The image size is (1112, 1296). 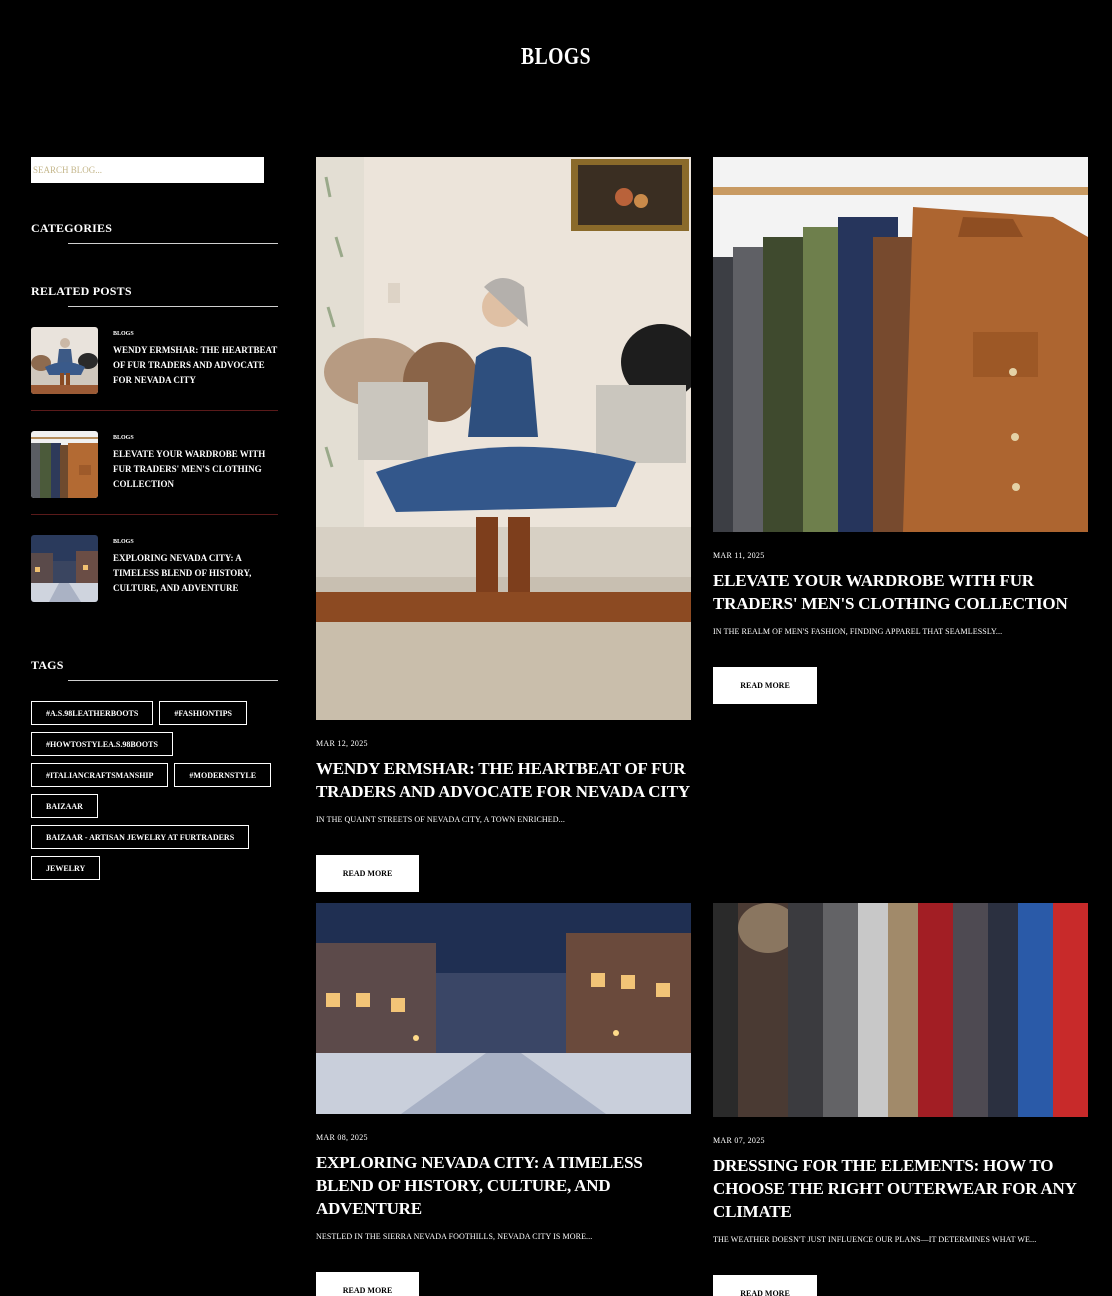 I want to click on sidebar: CATEGORIES RELATED POSTS BLOGS, so click(x=154, y=518).